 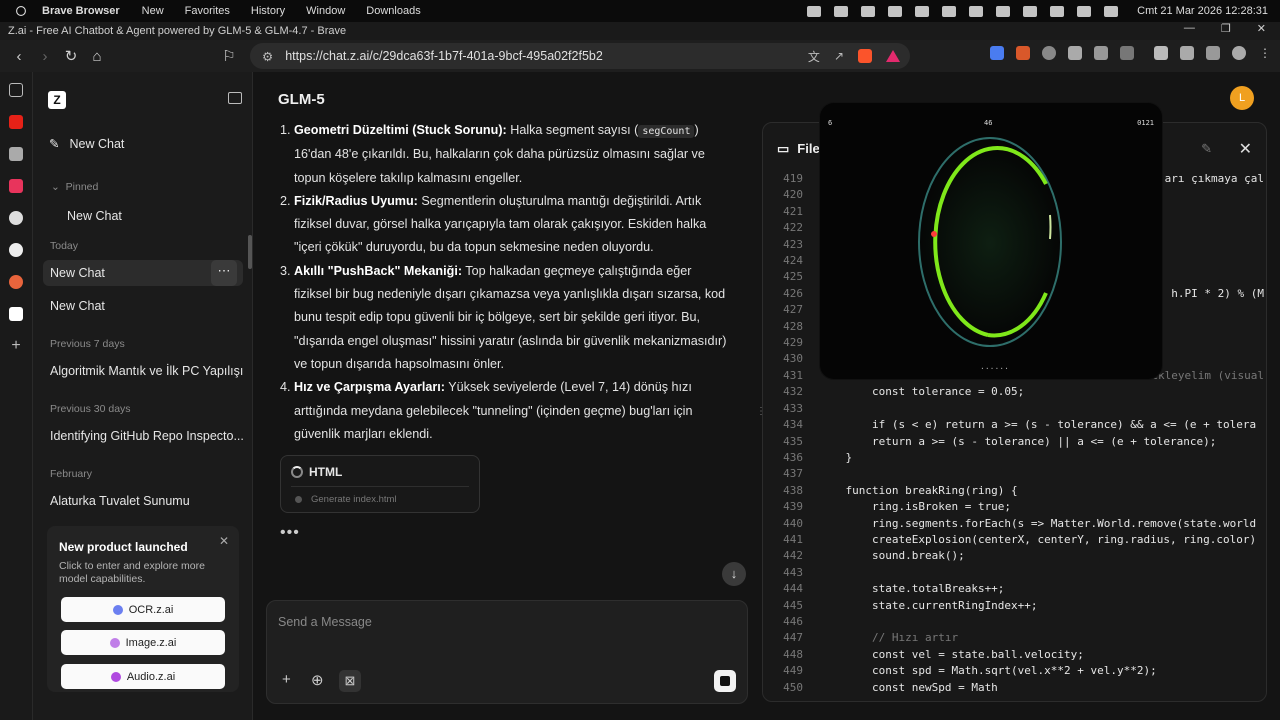 I want to click on close-window-icon: ✕, so click(x=1261, y=28).